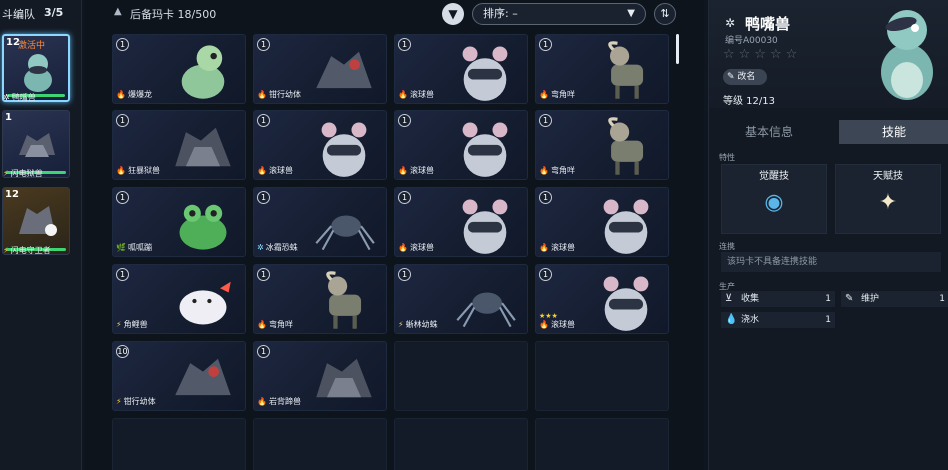 The height and width of the screenshot is (470, 948). I want to click on tab-skills: 技能, so click(893, 132).